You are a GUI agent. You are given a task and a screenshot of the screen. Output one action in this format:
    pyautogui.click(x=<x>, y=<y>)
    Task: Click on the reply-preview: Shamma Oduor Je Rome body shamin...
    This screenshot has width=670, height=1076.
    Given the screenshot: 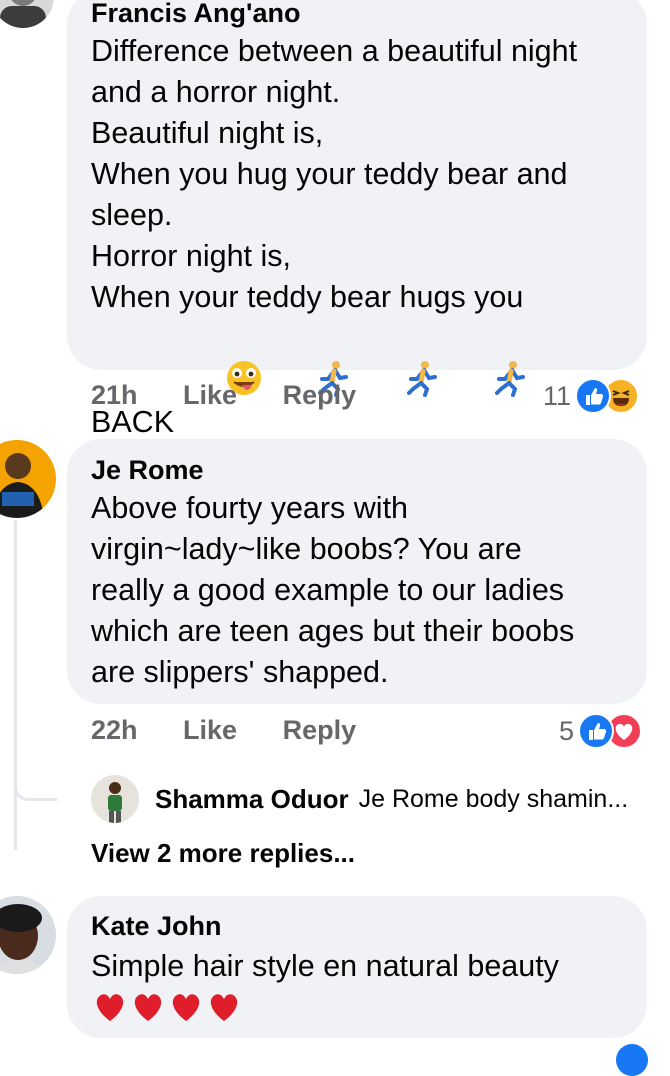 What is the action you would take?
    pyautogui.click(x=359, y=799)
    